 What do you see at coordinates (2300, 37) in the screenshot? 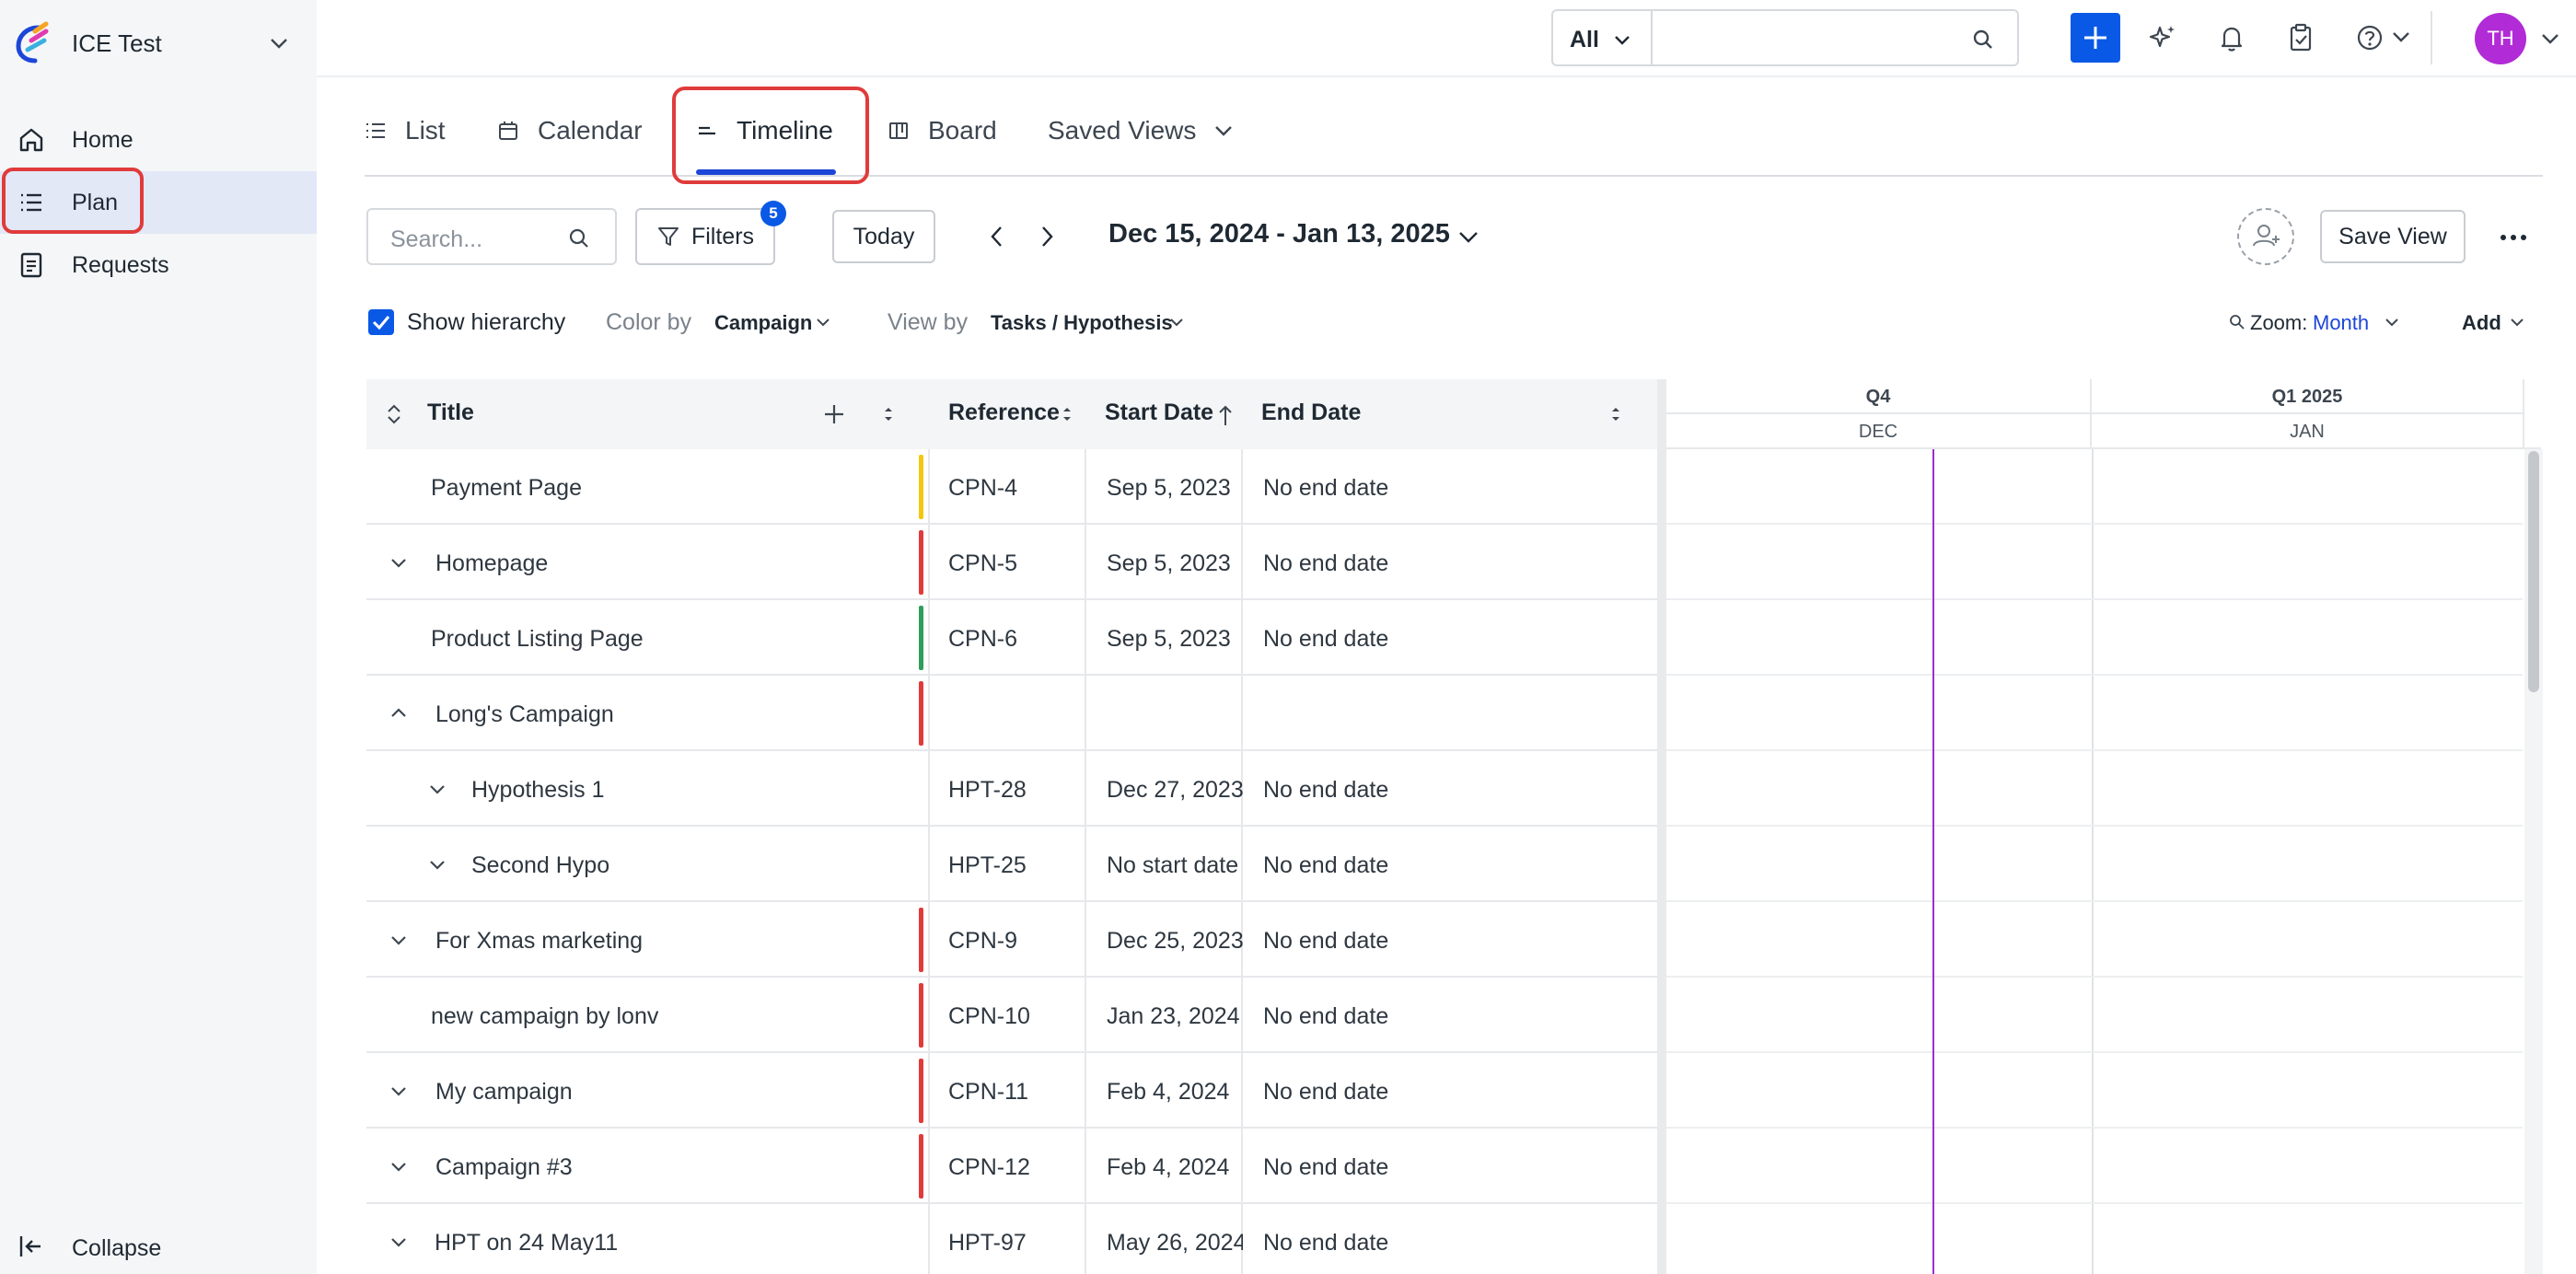
I see `clipboard-check-icon` at bounding box center [2300, 37].